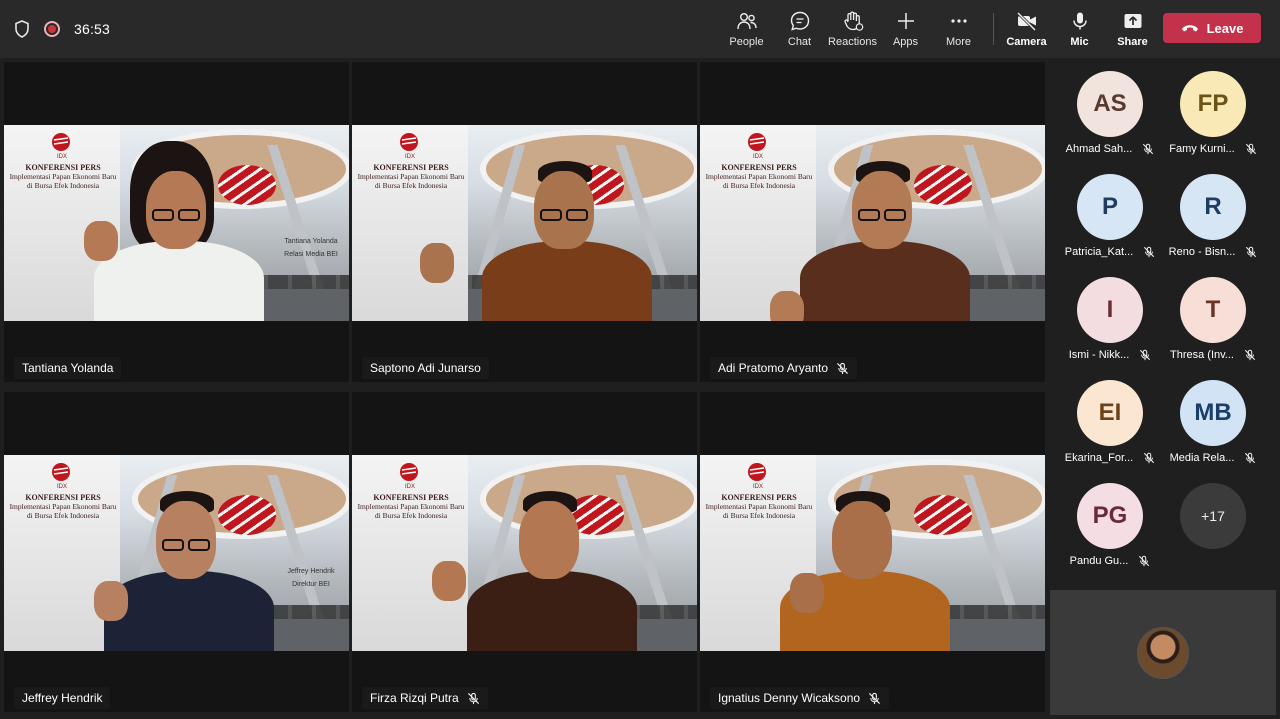 The image size is (1280, 719). What do you see at coordinates (853, 21) in the screenshot?
I see `reactions-icon` at bounding box center [853, 21].